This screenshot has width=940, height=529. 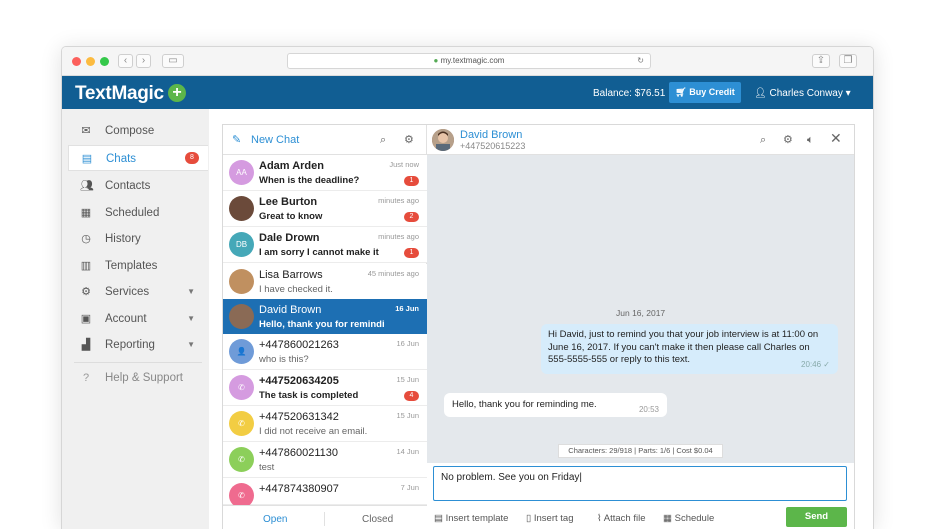 I want to click on chat-time: Just now, so click(x=404, y=164).